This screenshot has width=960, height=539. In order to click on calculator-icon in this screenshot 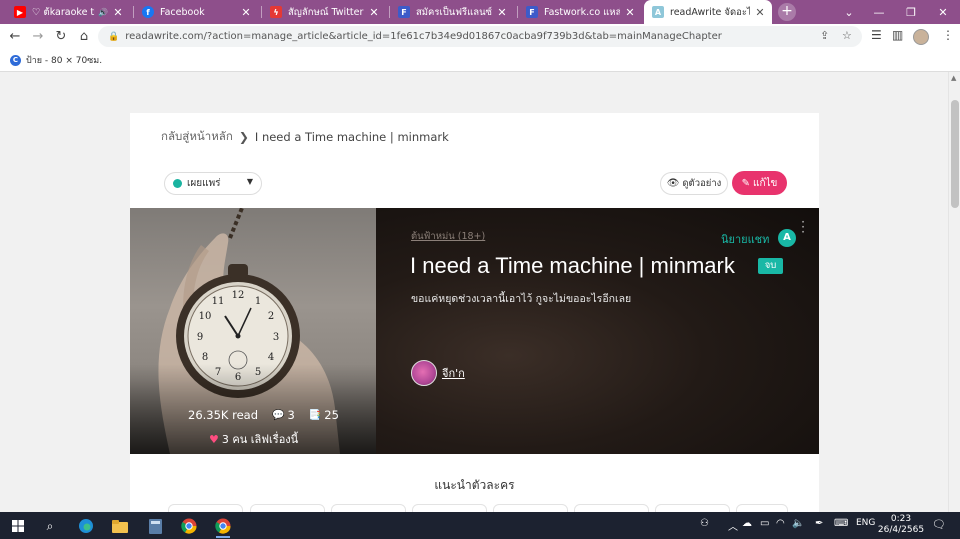, I will do `click(155, 526)`.